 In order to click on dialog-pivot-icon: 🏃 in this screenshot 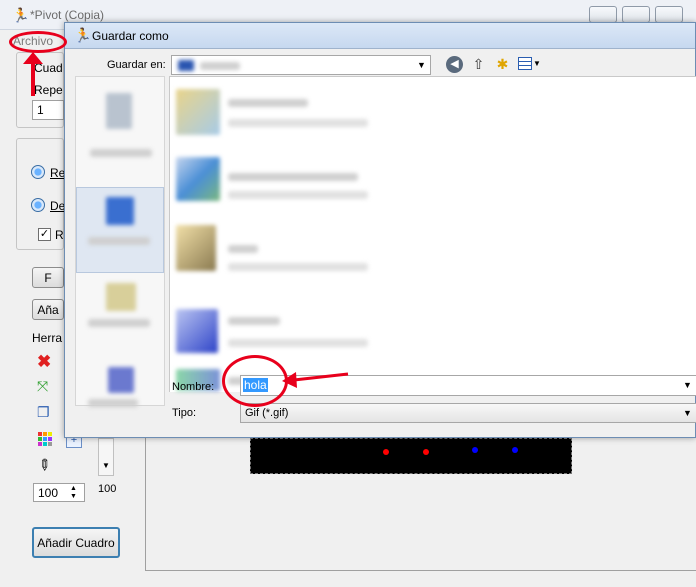, I will do `click(83, 35)`.